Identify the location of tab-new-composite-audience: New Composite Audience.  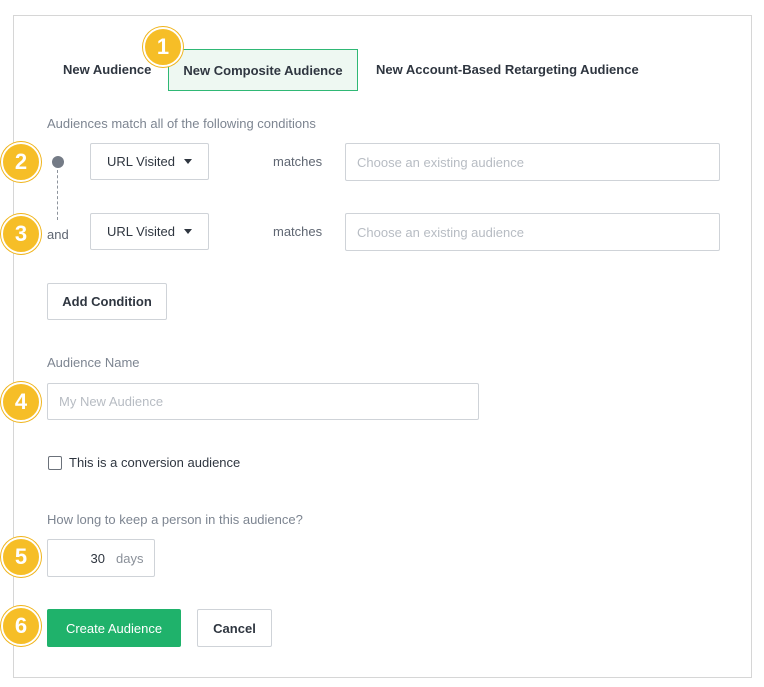
(263, 70).